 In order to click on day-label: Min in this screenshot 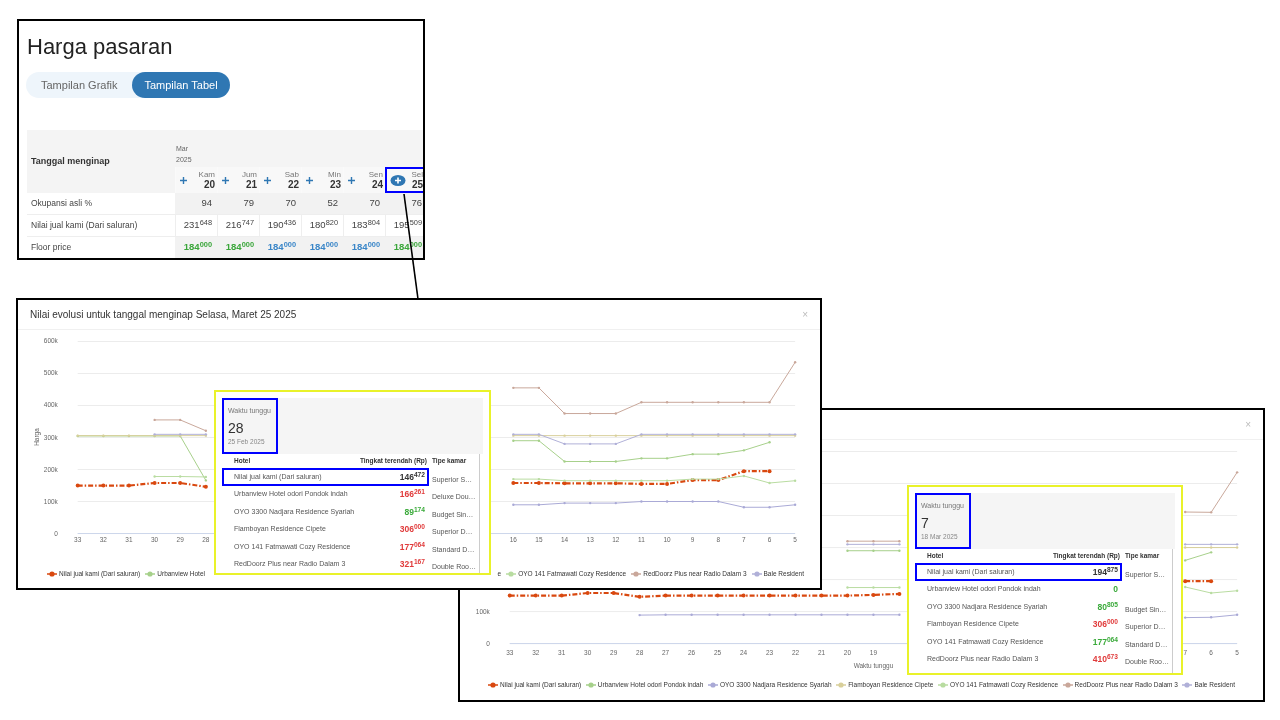, I will do `click(334, 174)`.